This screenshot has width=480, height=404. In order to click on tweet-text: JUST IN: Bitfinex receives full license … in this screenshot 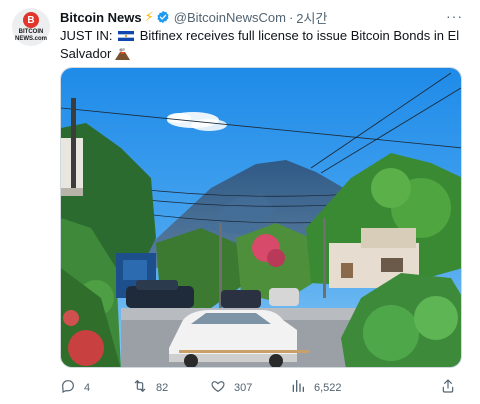, I will do `click(260, 45)`.